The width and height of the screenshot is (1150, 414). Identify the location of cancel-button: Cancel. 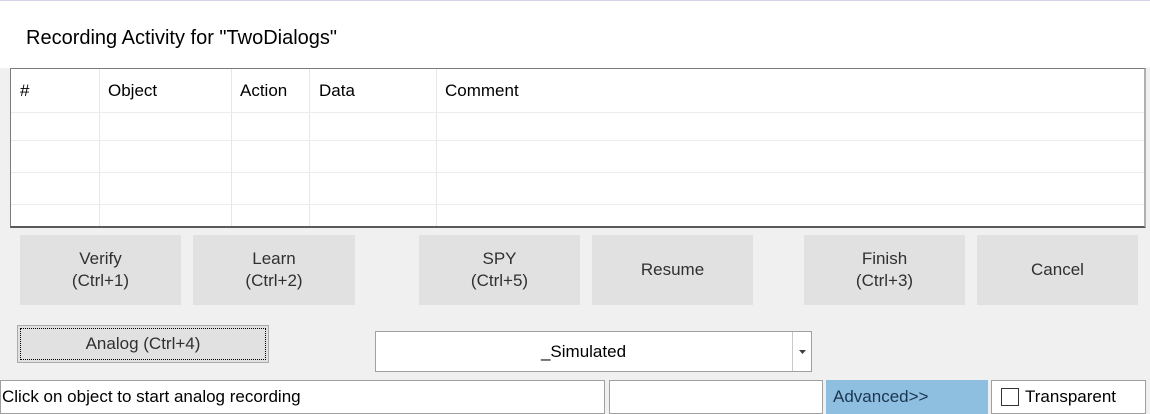
(1057, 270).